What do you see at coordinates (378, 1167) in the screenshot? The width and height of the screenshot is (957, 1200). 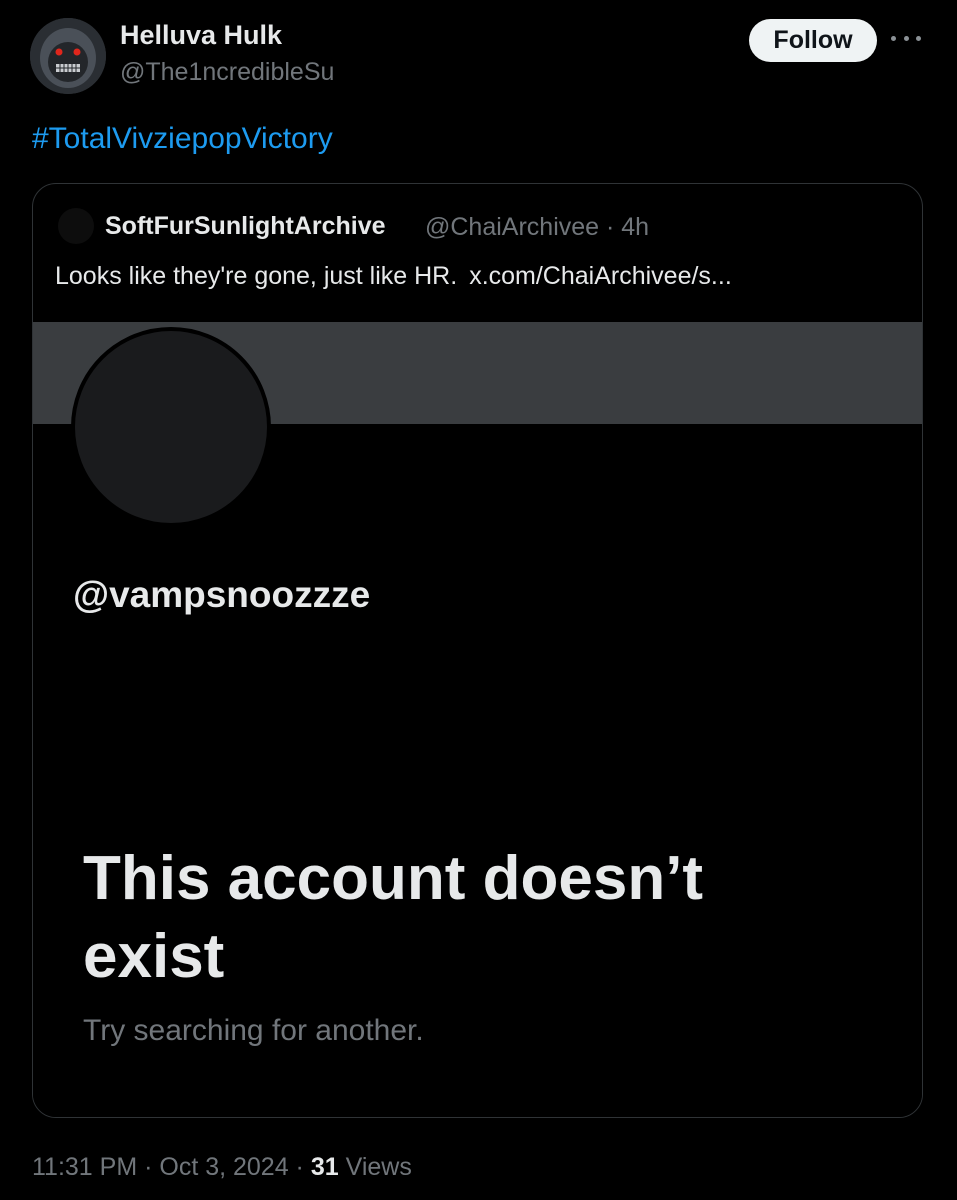 I see `views-label: Views` at bounding box center [378, 1167].